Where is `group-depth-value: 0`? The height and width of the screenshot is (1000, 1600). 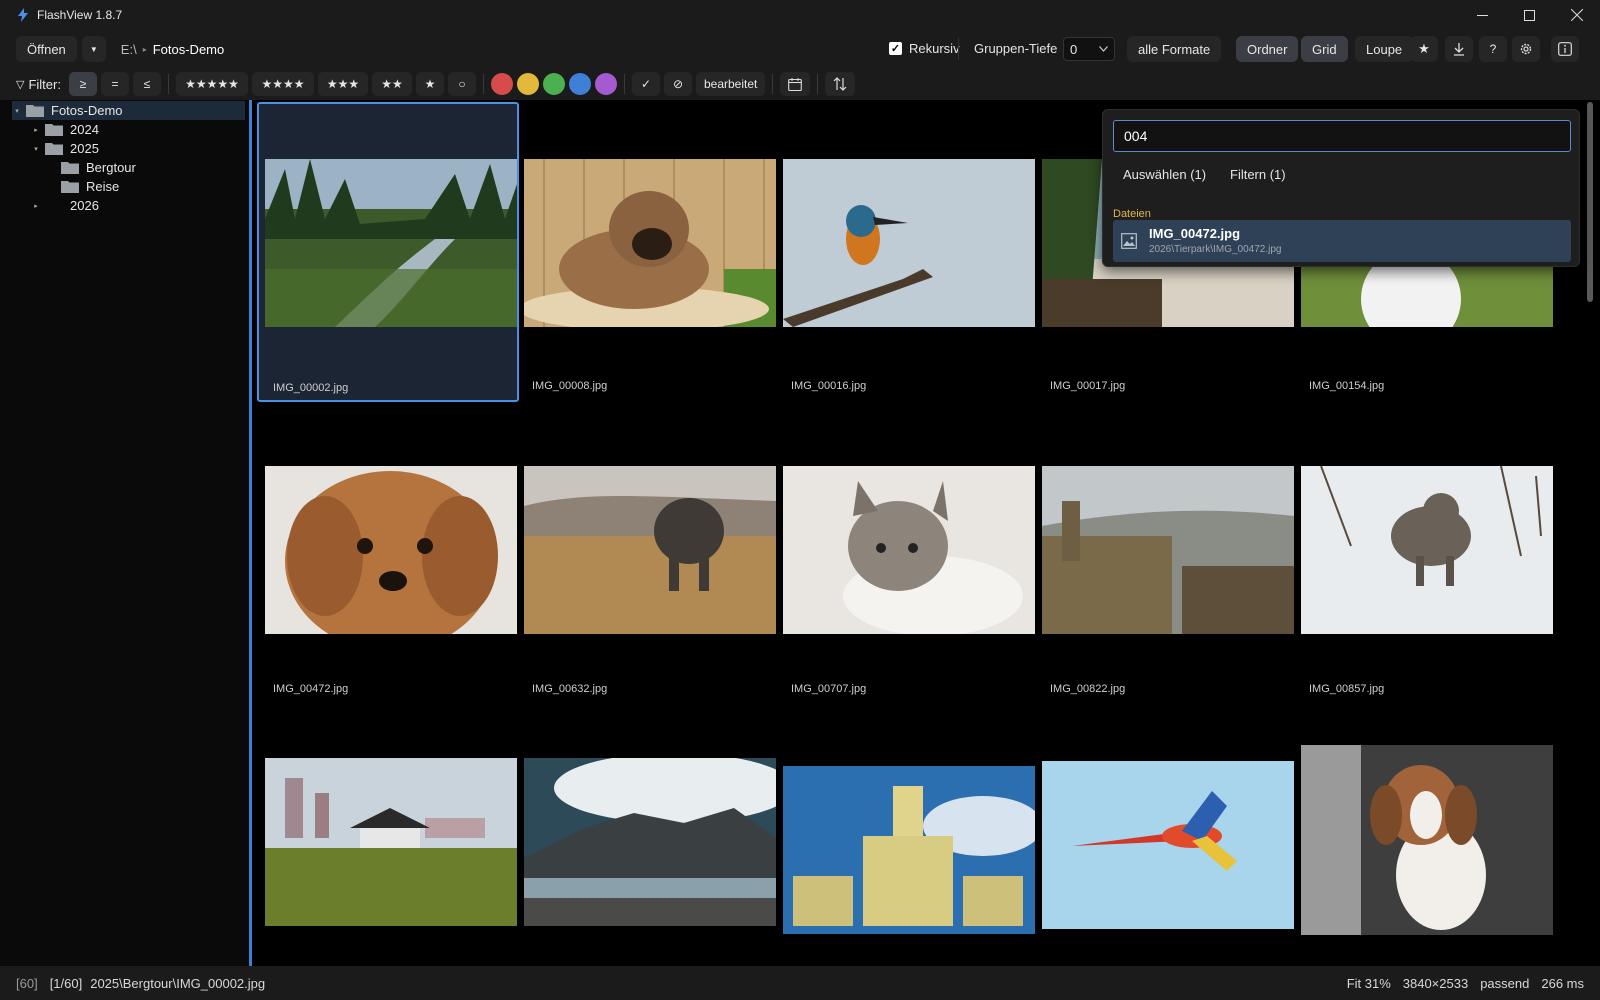 group-depth-value: 0 is located at coordinates (1074, 49).